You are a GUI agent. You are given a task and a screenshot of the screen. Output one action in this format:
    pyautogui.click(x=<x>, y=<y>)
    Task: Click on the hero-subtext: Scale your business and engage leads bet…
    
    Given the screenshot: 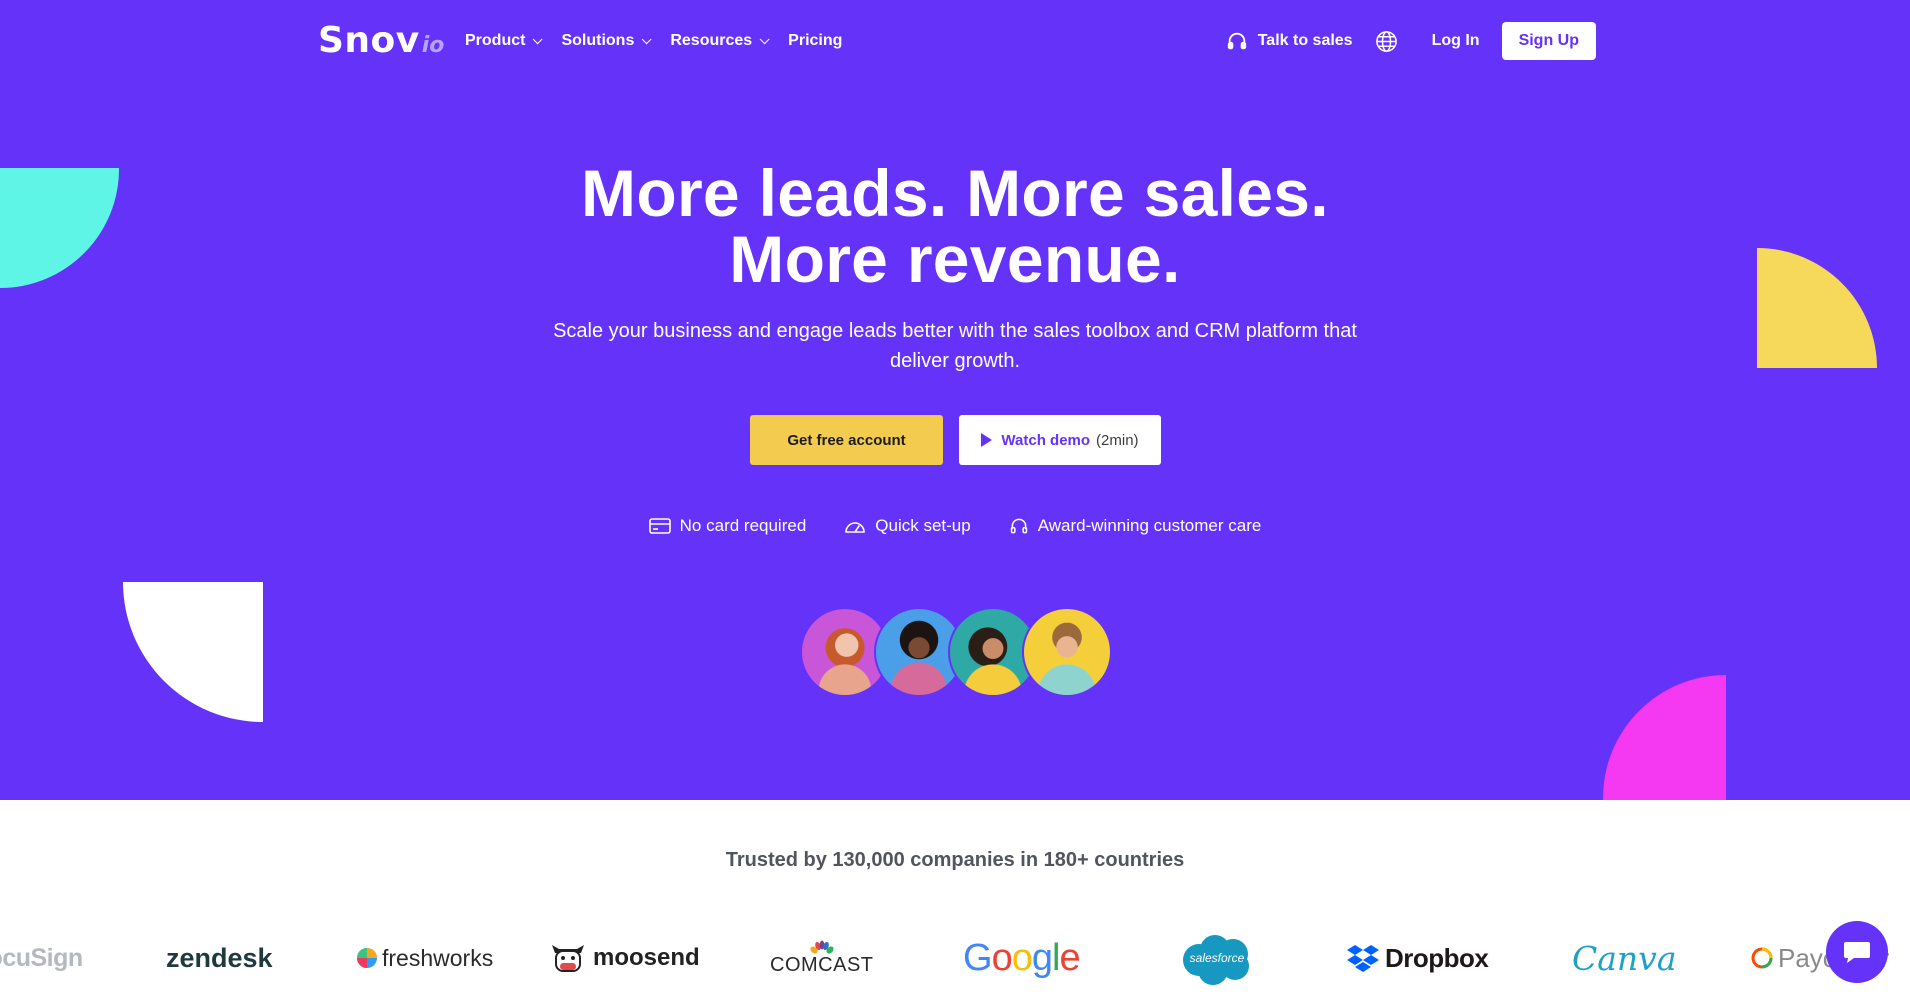 What is the action you would take?
    pyautogui.click(x=955, y=346)
    